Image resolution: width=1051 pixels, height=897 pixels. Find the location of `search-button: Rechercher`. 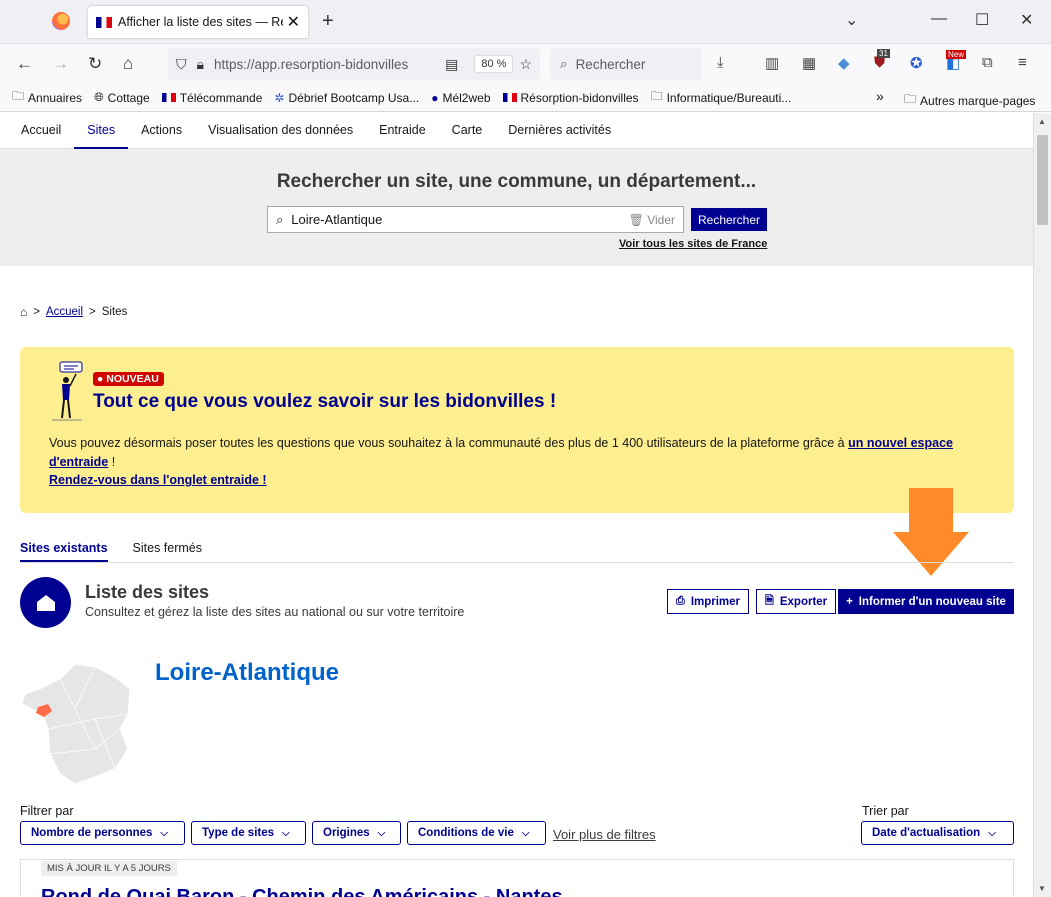

search-button: Rechercher is located at coordinates (729, 219).